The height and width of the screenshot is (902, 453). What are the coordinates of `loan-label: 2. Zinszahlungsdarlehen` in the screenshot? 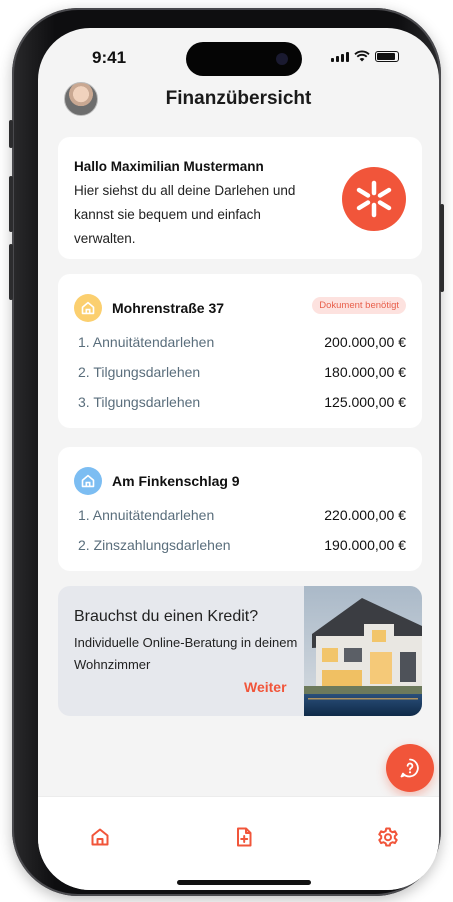 It's located at (154, 545).